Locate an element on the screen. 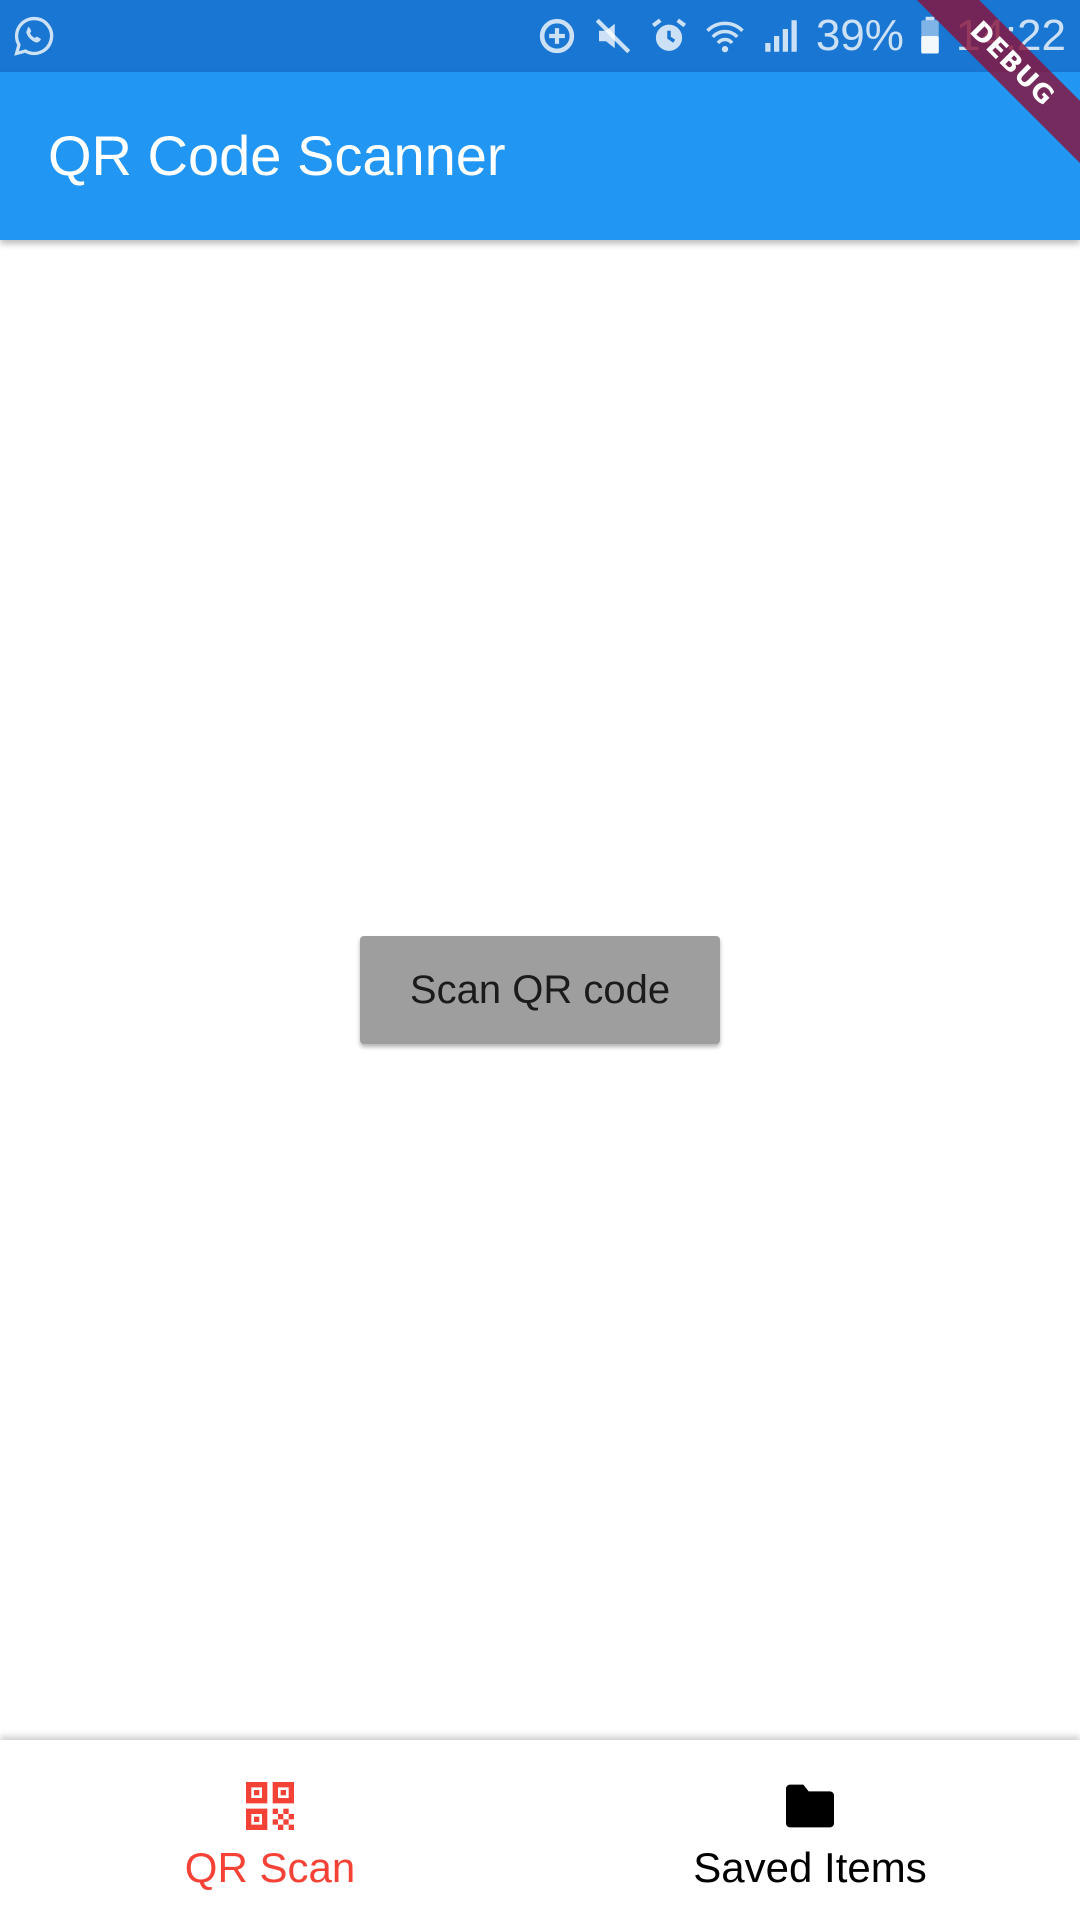 The image size is (1080, 1920). page-title: QR Code Scanner is located at coordinates (277, 155).